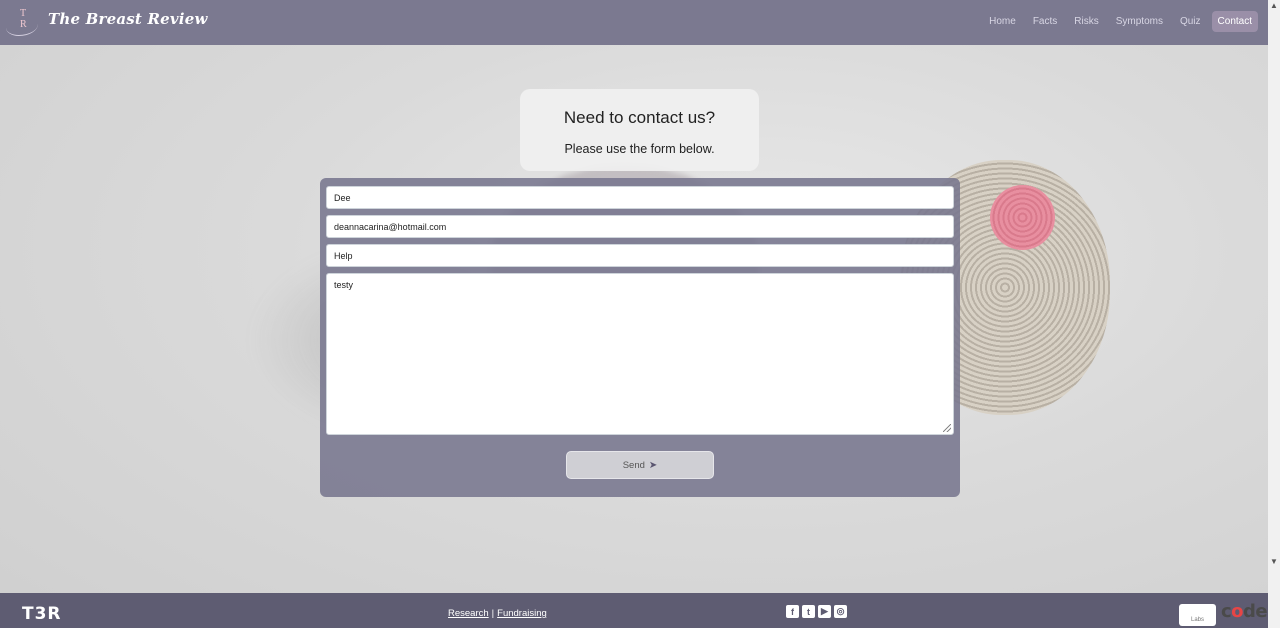 Image resolution: width=1280 pixels, height=628 pixels. What do you see at coordinates (1197, 620) in the screenshot?
I see `sponsor-label: Labs` at bounding box center [1197, 620].